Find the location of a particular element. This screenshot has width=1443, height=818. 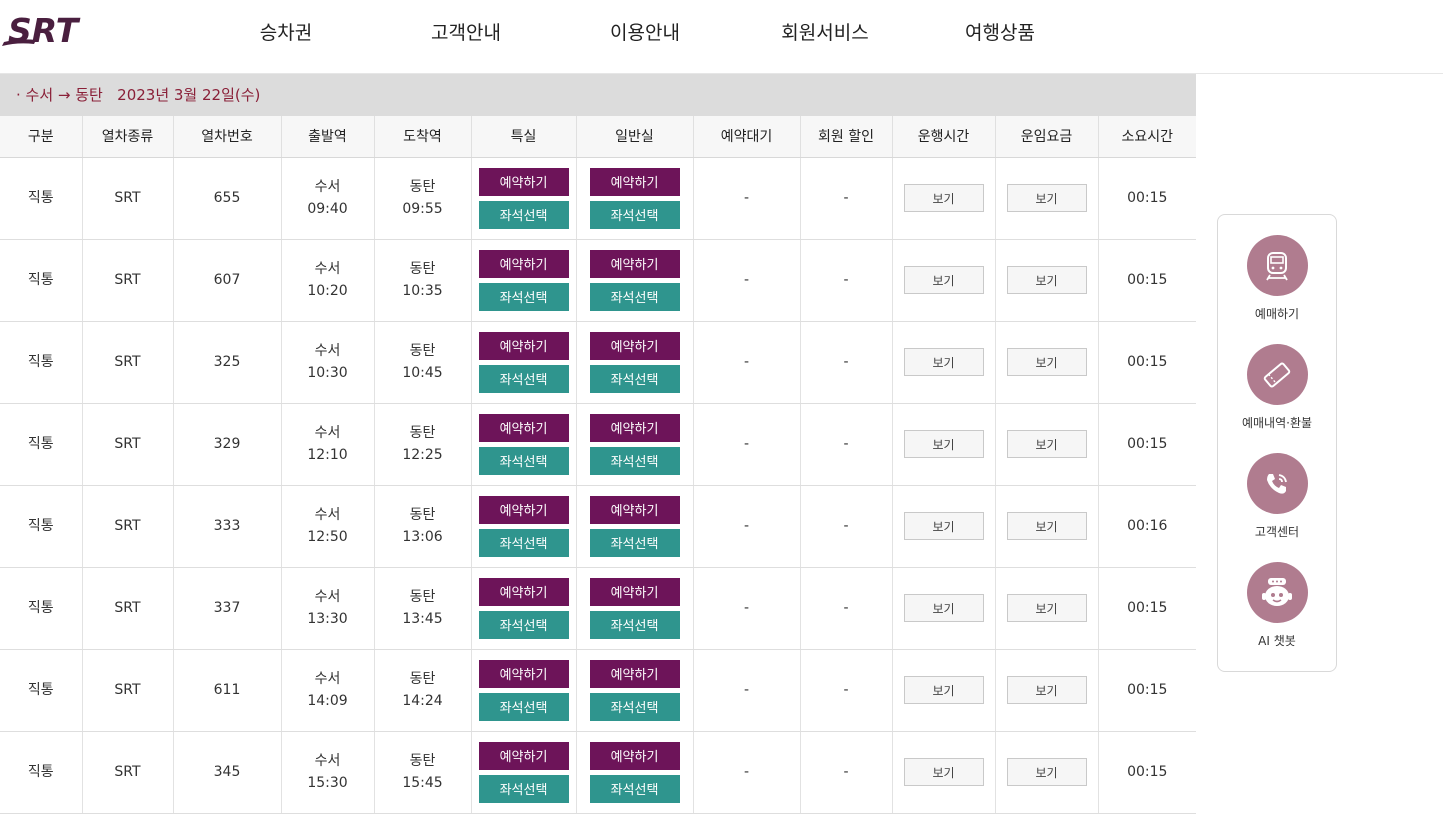

nav-travel-products: 여행상품 is located at coordinates (1000, 33).